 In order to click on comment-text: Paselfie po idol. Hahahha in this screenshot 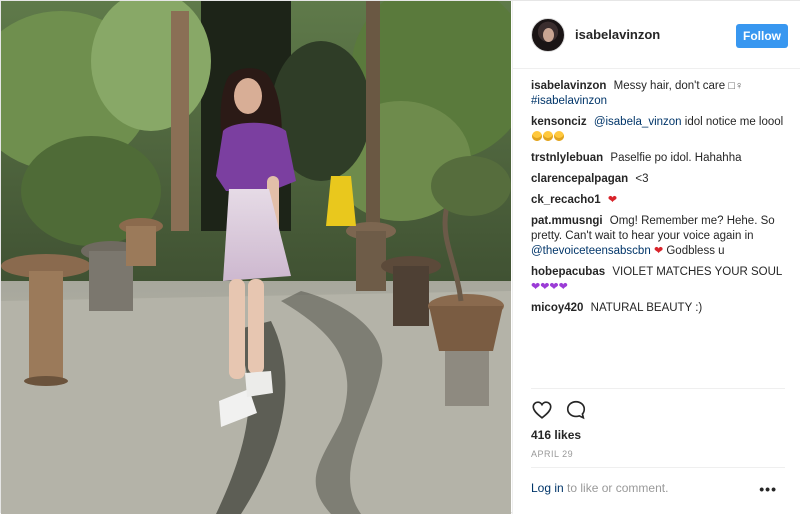, I will do `click(676, 158)`.